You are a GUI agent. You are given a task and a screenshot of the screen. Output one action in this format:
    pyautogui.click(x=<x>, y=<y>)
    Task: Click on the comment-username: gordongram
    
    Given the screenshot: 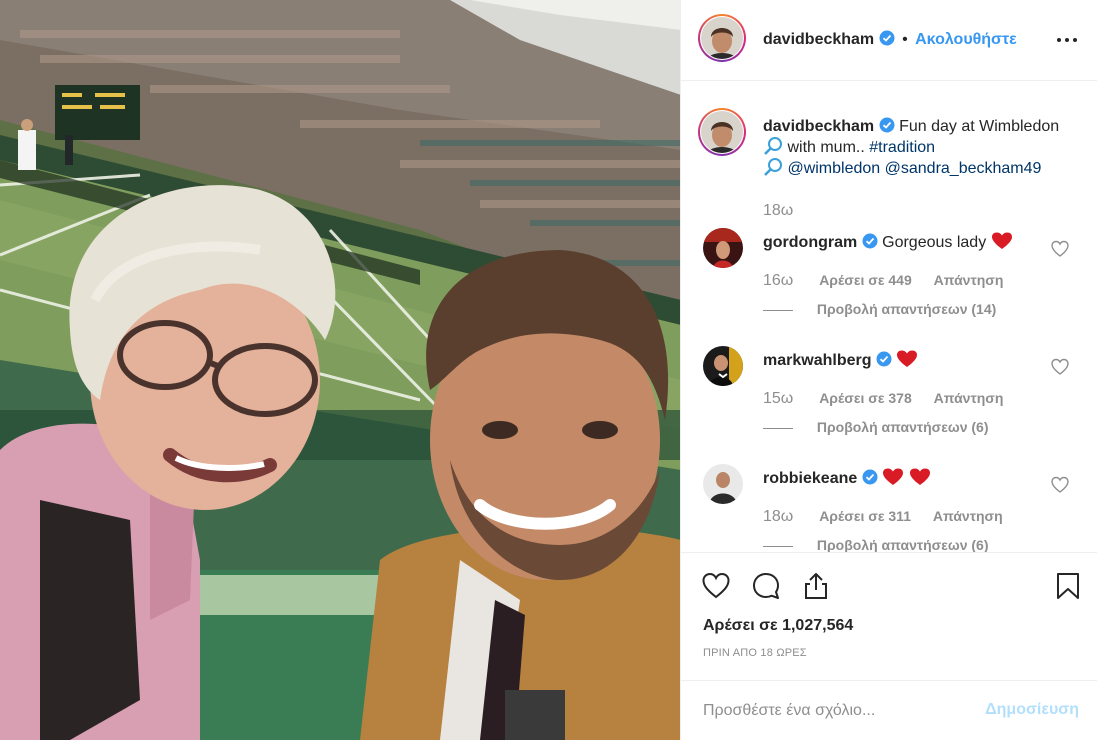 What is the action you would take?
    pyautogui.click(x=810, y=242)
    